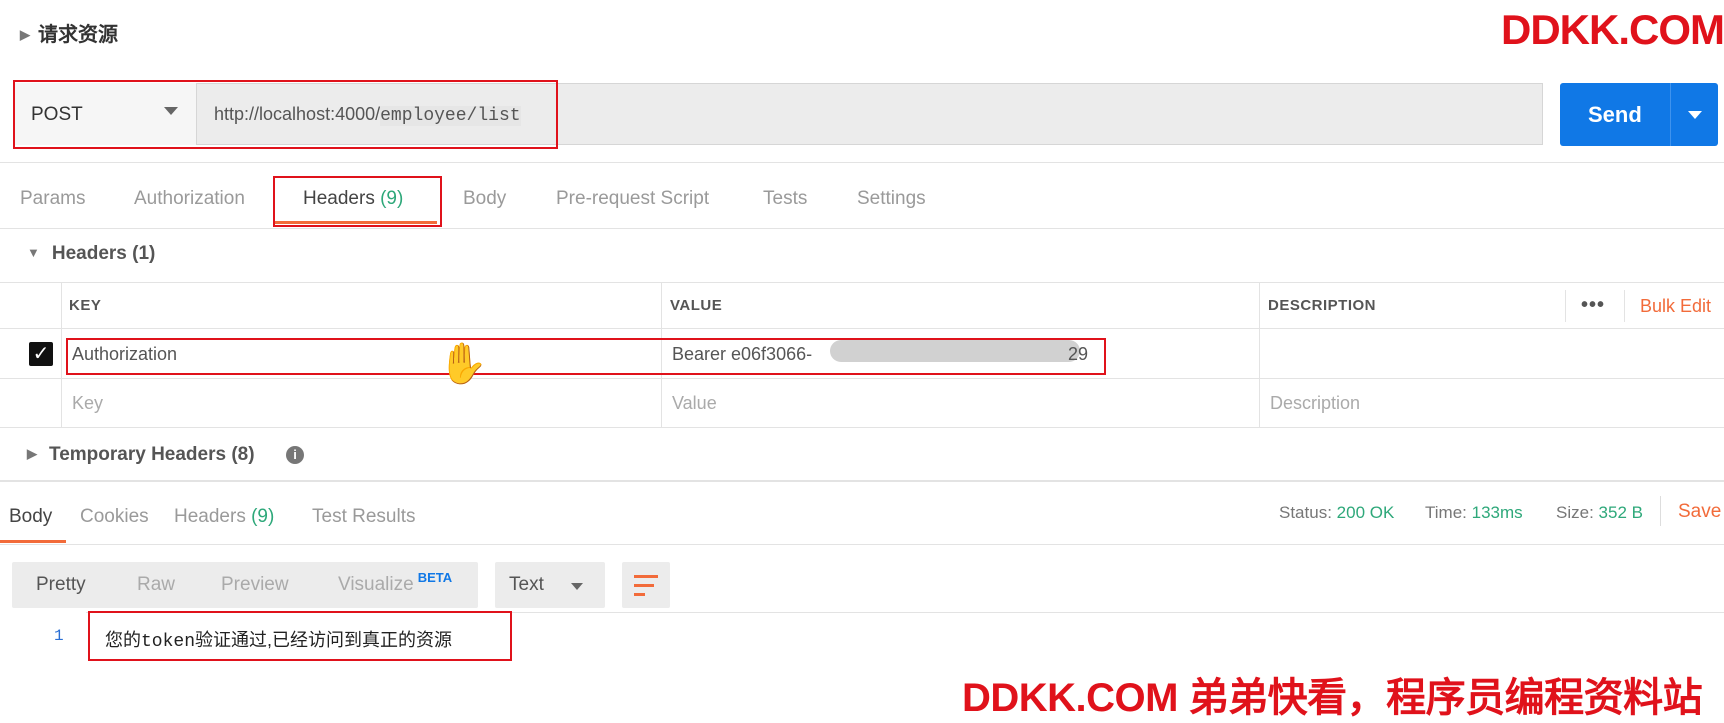  Describe the element at coordinates (224, 517) in the screenshot. I see `response-tab-headers: Headers (9)` at that location.